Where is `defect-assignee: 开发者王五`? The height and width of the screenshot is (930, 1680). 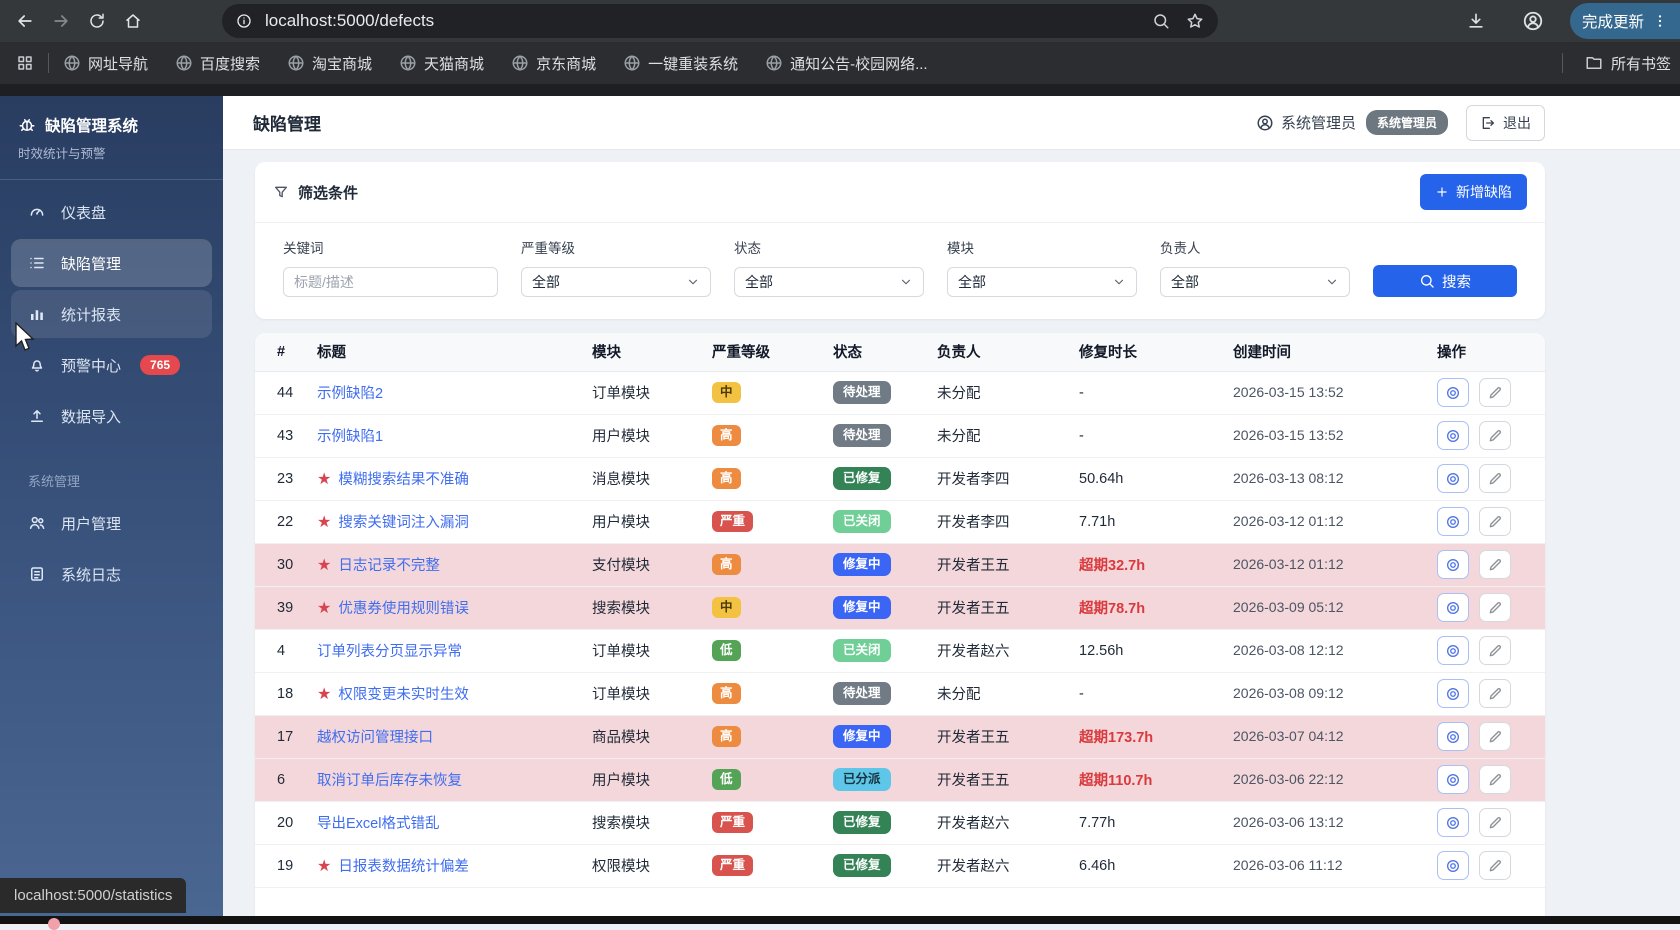
defect-assignee: 开发者王五 is located at coordinates (1000, 607).